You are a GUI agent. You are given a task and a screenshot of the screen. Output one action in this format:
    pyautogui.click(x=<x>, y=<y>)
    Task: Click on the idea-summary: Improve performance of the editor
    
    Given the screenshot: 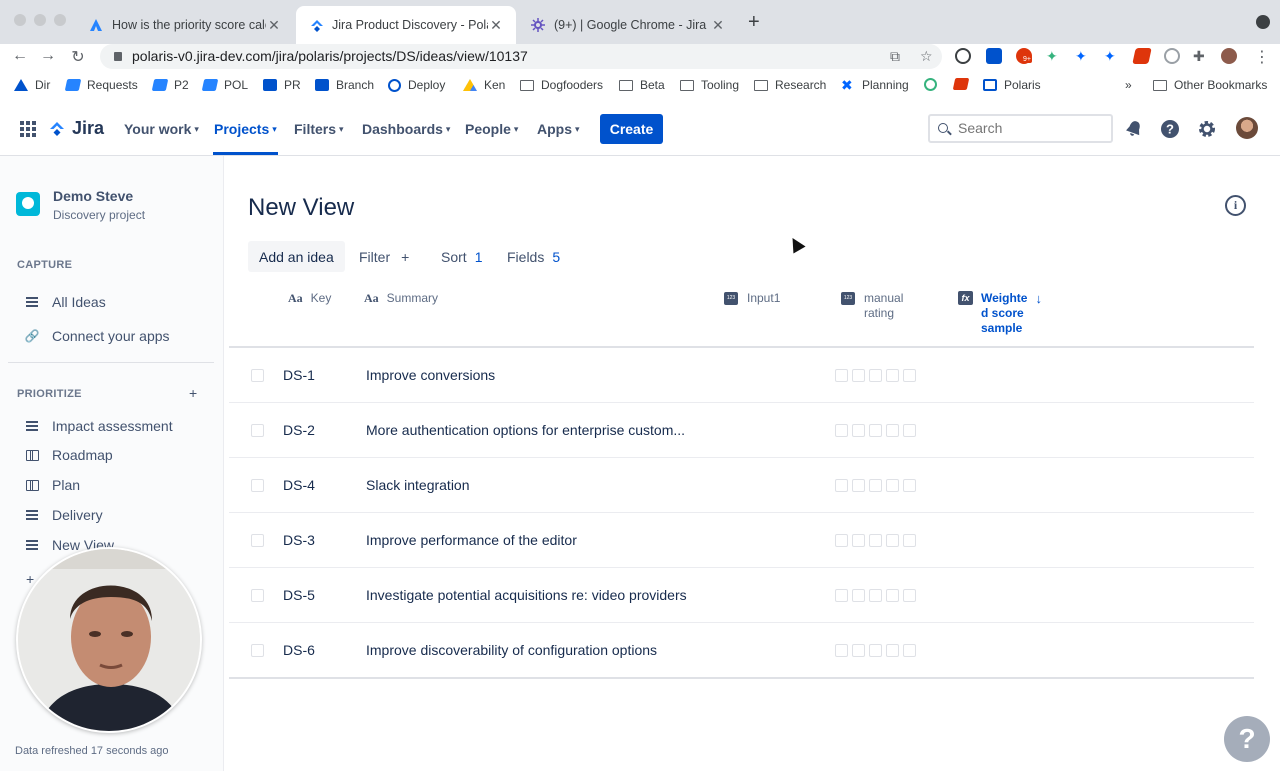 What is the action you would take?
    pyautogui.click(x=471, y=540)
    